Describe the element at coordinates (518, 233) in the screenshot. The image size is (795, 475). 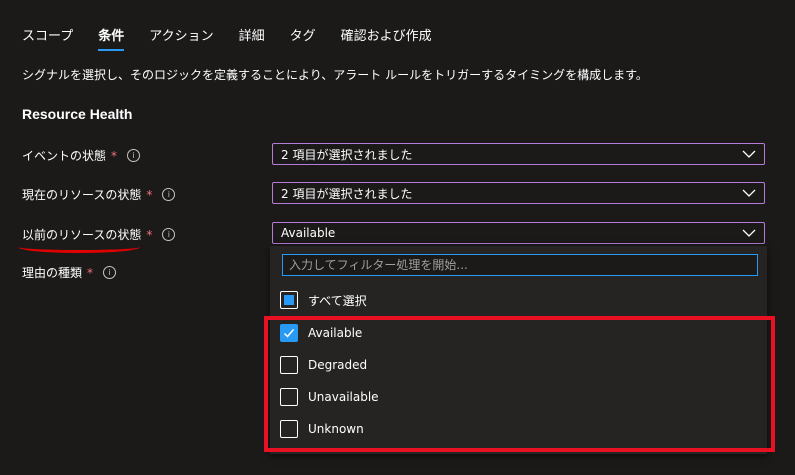
I see `previous-resource-status-dropdown: Available` at that location.